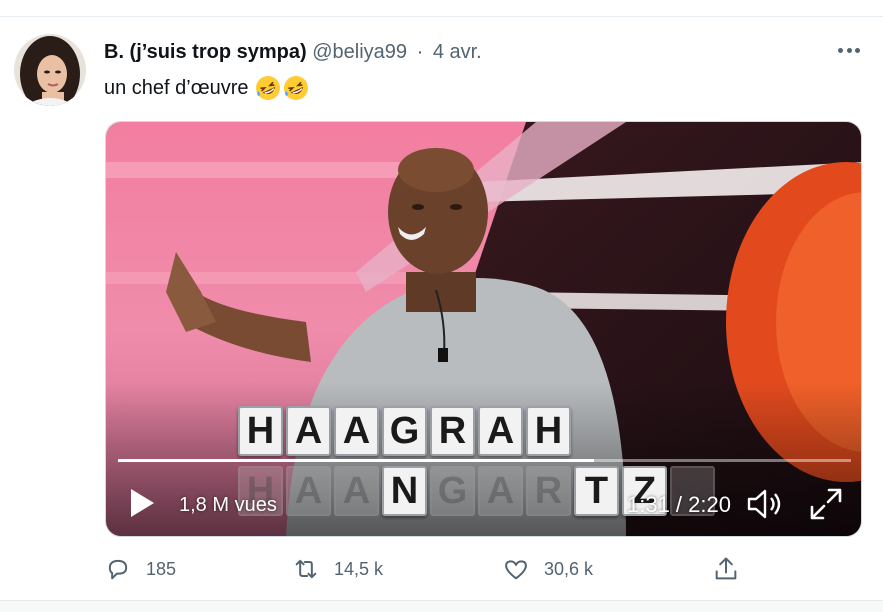  What do you see at coordinates (356, 460) in the screenshot?
I see `progress-fill` at bounding box center [356, 460].